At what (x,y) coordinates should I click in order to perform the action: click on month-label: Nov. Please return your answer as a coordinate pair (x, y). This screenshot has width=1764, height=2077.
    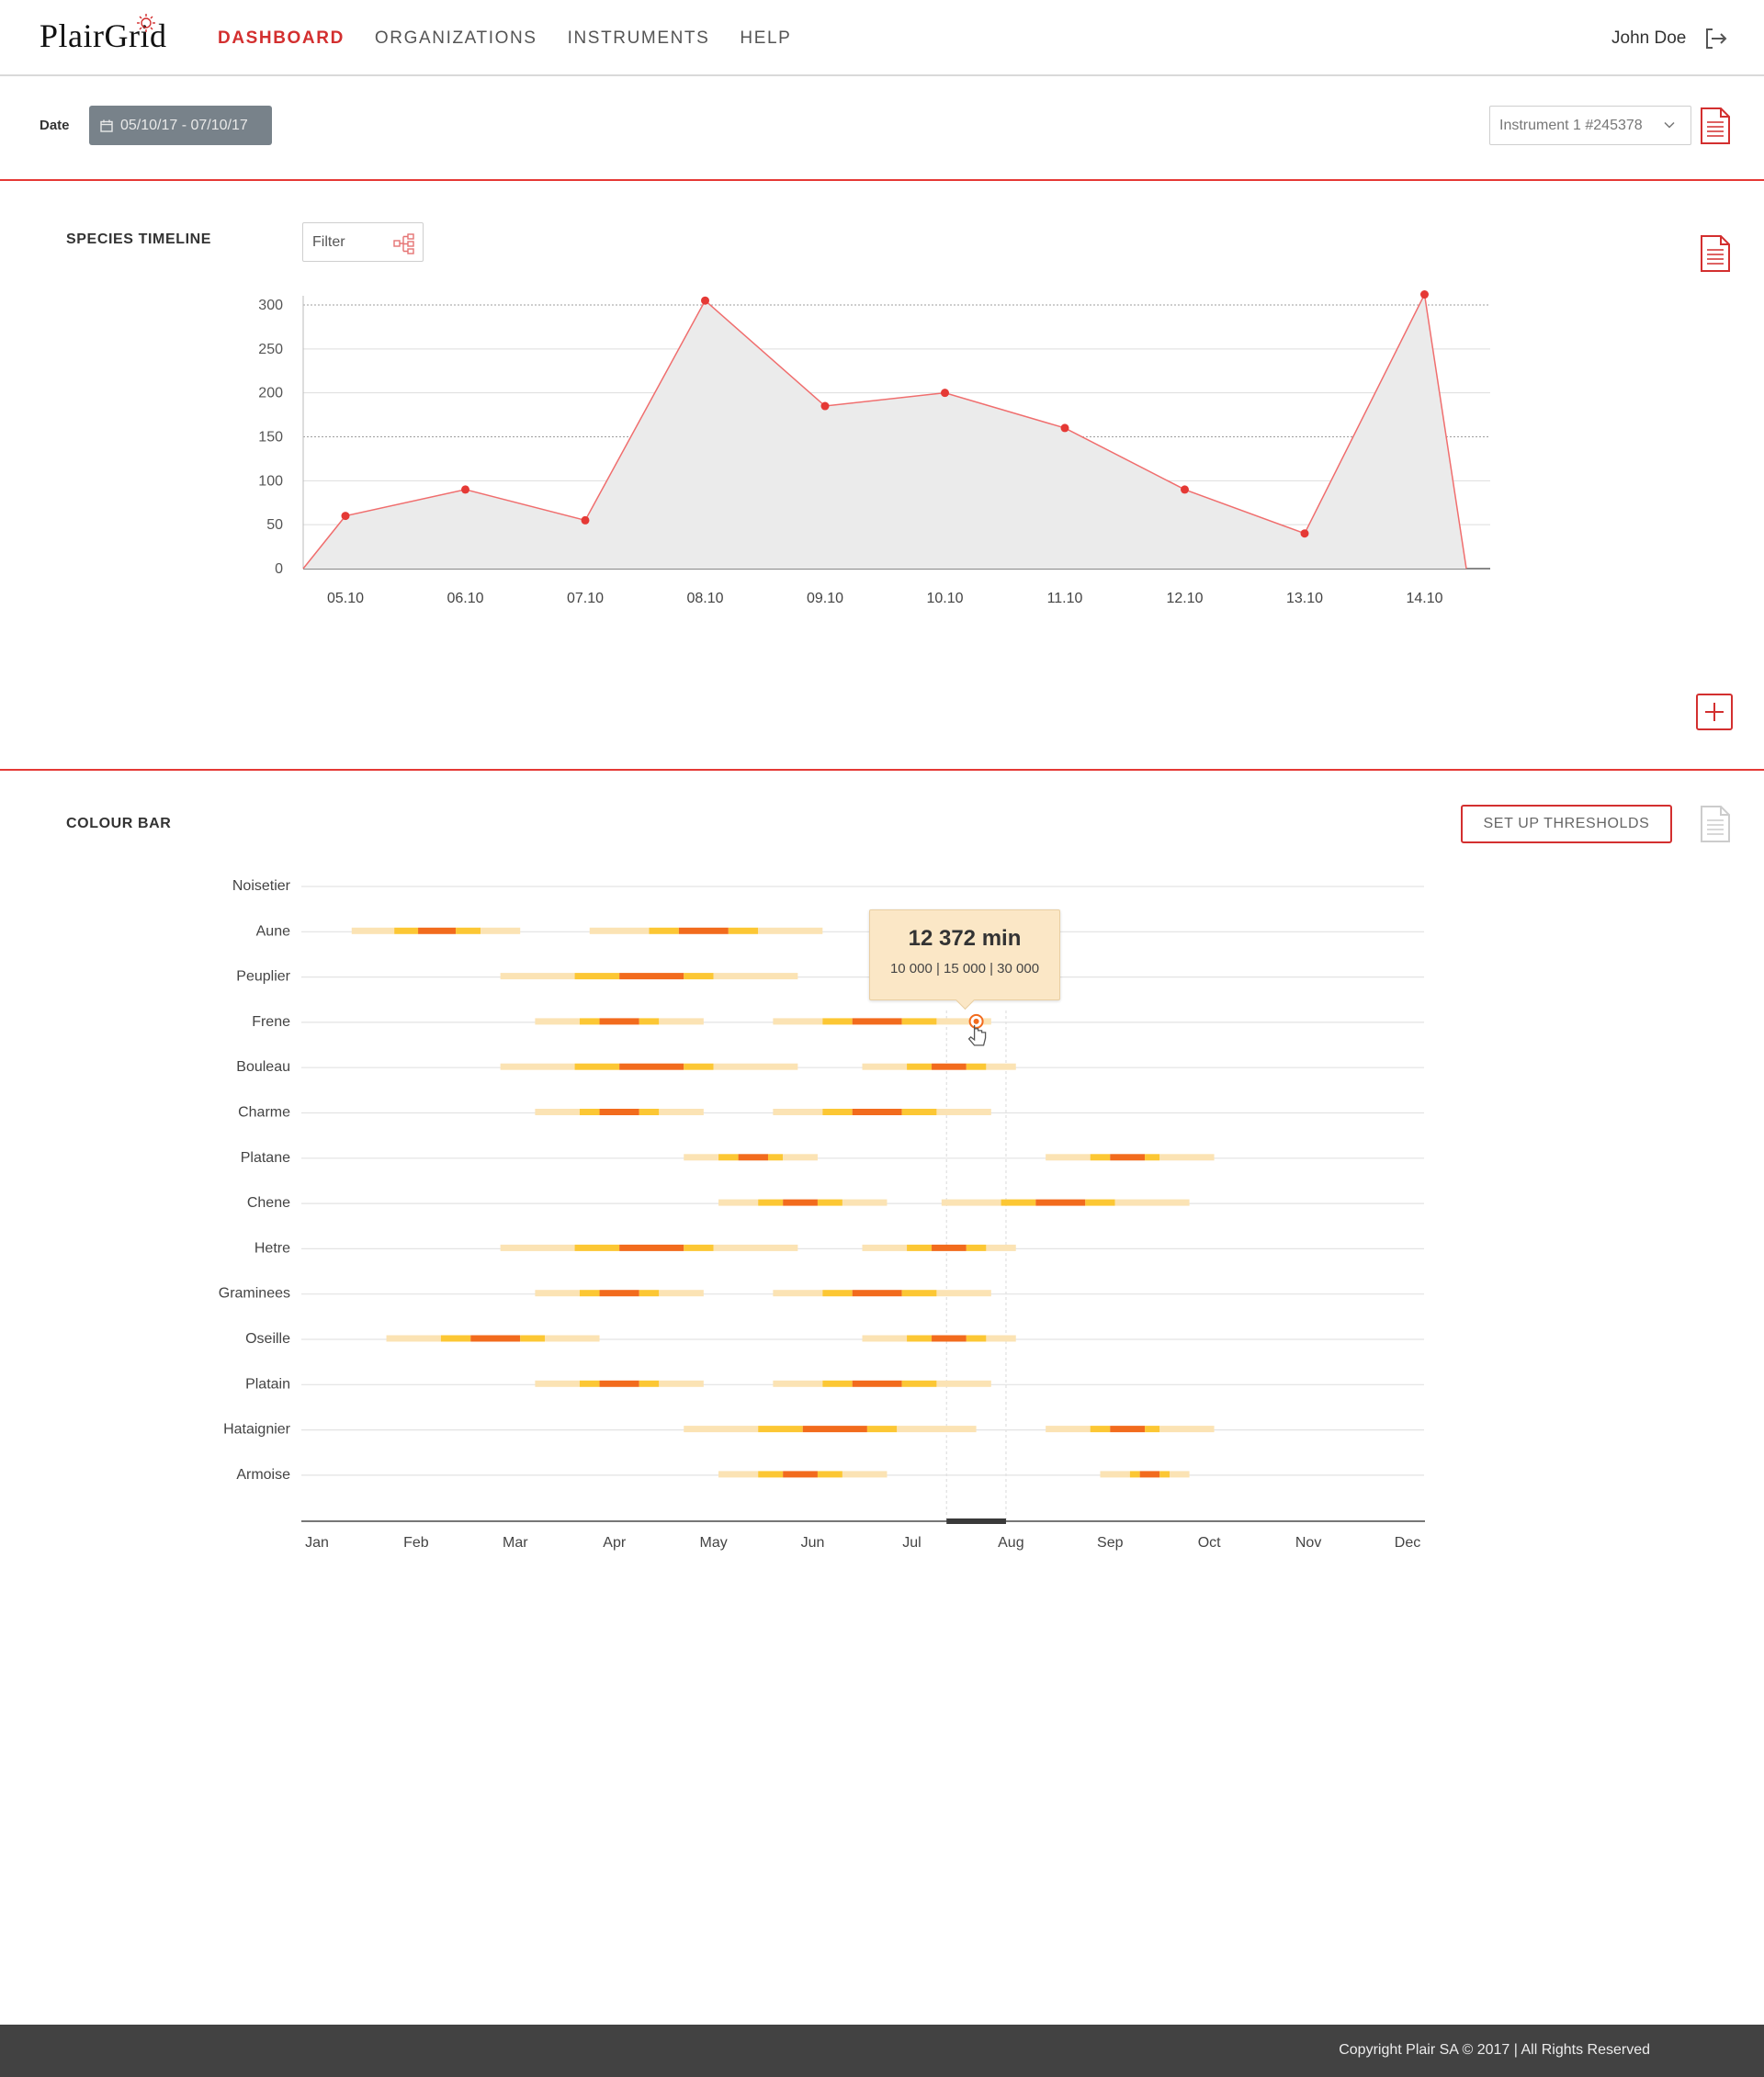
    Looking at the image, I should click on (1308, 1543).